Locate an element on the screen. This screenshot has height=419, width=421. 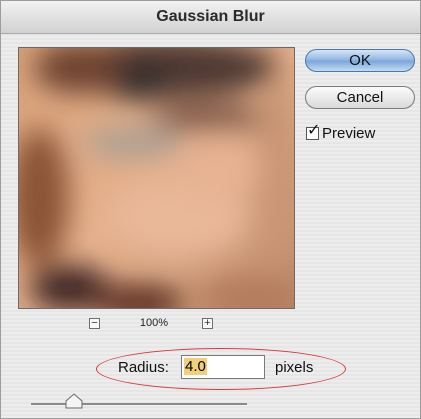
minus-icon: − is located at coordinates (94, 323).